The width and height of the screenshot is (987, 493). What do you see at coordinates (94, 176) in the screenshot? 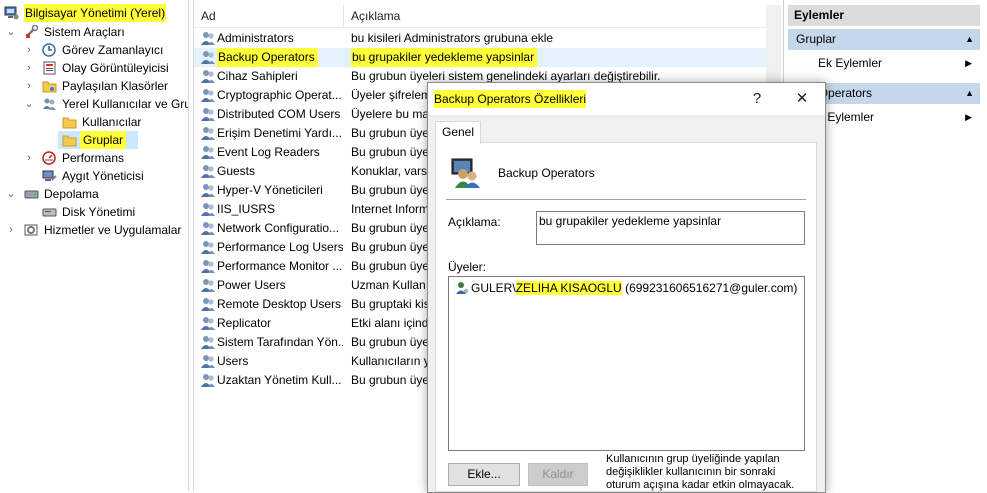
I see `tree-item-device-manager: Aygıt Yöneticisi` at bounding box center [94, 176].